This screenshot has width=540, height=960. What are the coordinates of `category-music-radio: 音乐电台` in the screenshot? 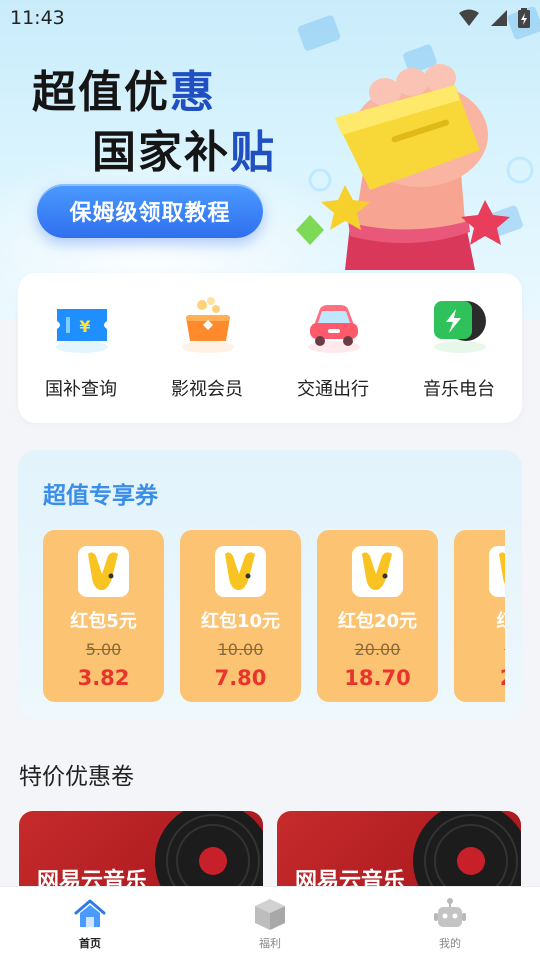 It's located at (459, 348).